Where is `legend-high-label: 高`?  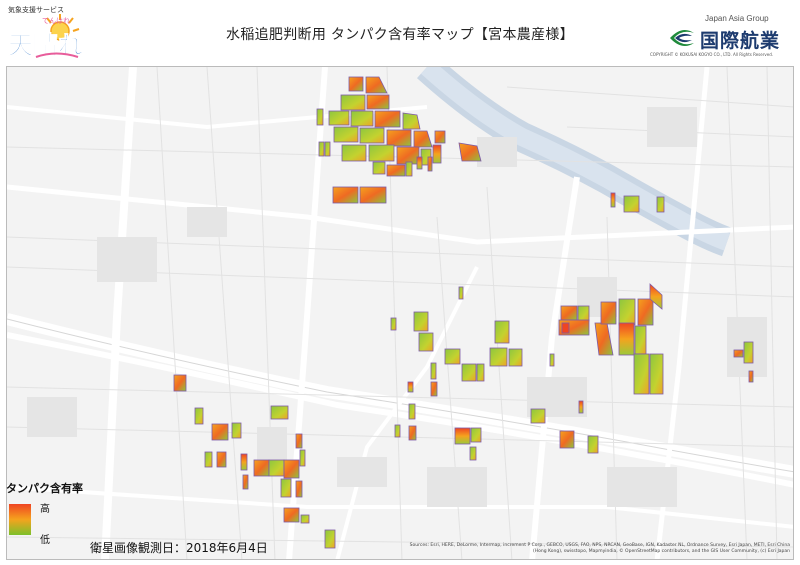
legend-high-label: 高 is located at coordinates (45, 509).